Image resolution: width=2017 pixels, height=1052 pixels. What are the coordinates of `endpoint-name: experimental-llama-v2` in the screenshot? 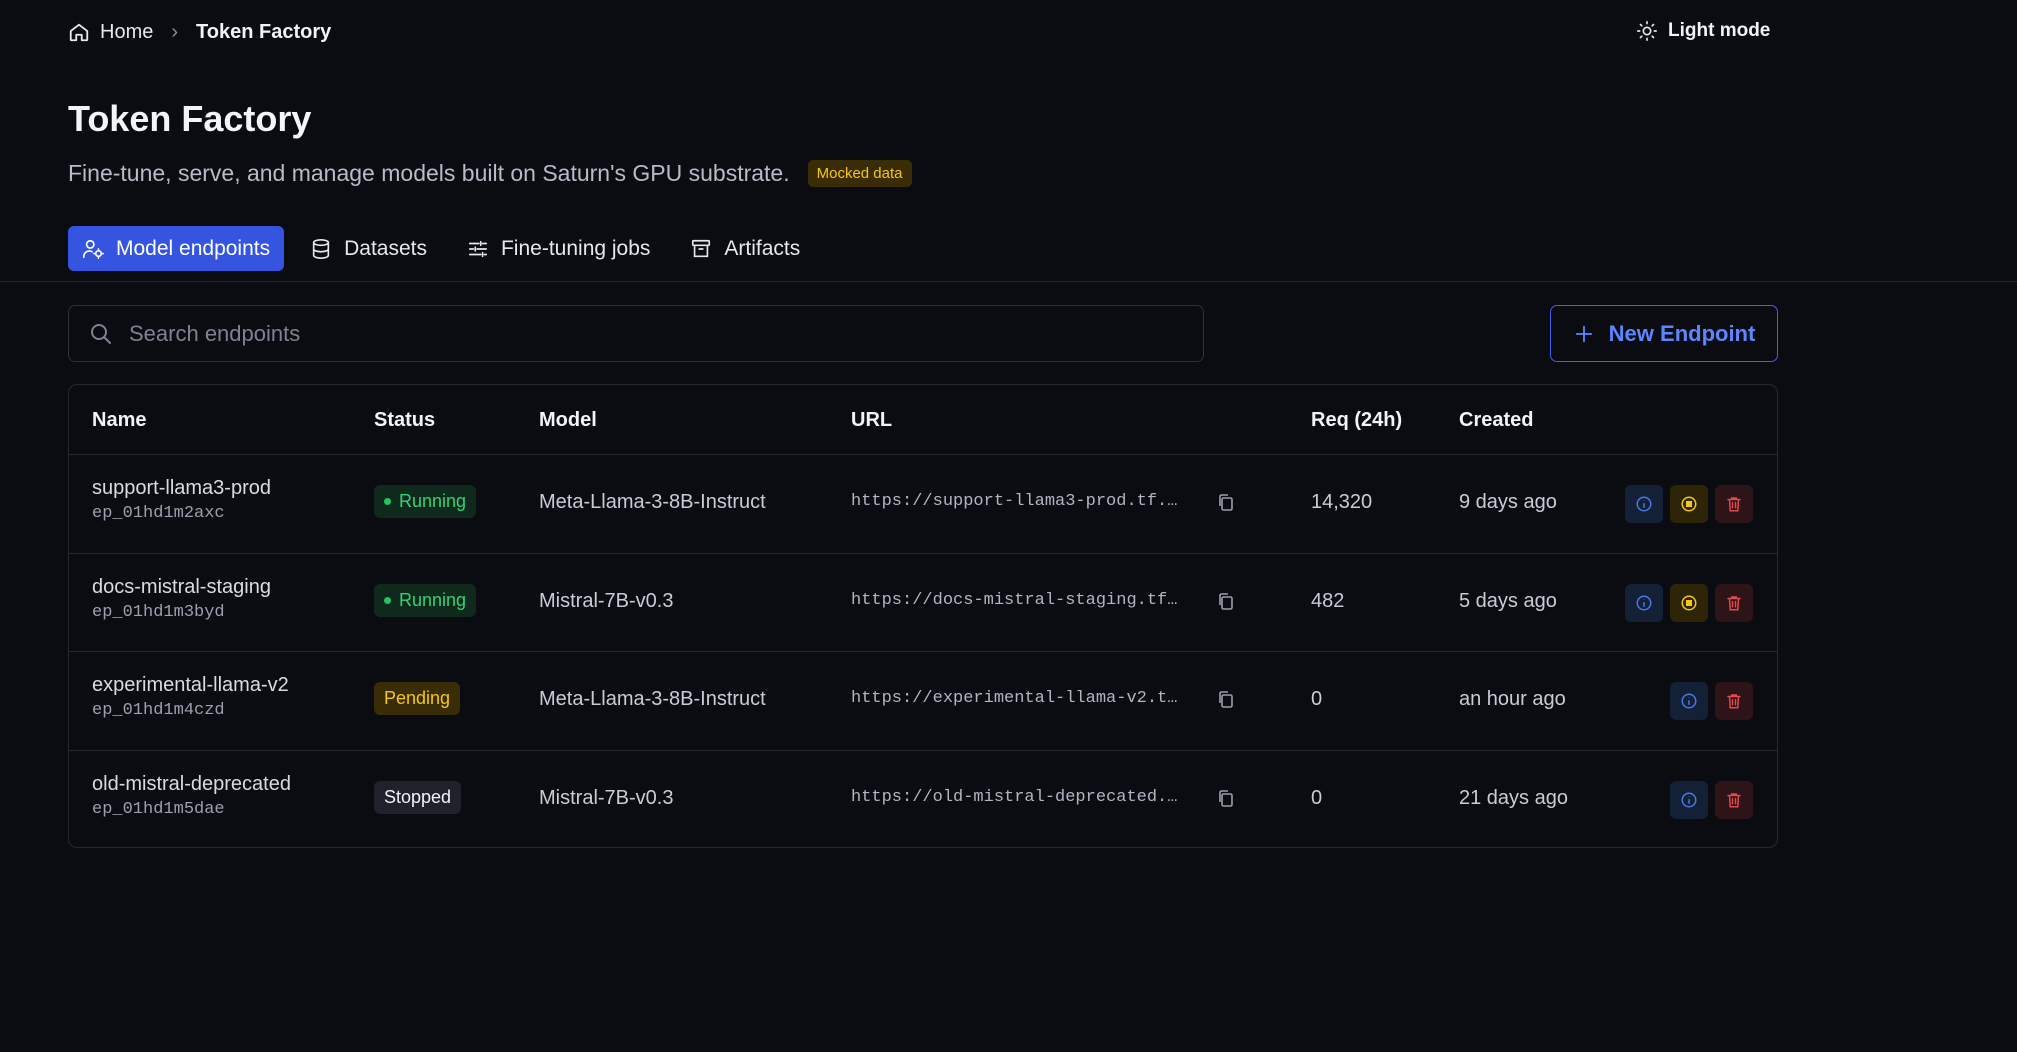 It's located at (190, 685).